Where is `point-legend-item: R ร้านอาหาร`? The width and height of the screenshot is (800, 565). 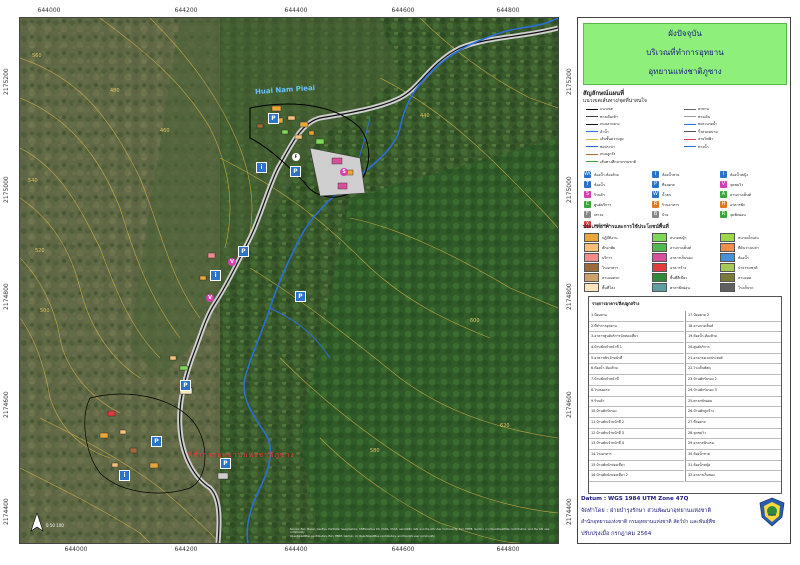 point-legend-item: R ร้านอาหาร is located at coordinates (665, 204).